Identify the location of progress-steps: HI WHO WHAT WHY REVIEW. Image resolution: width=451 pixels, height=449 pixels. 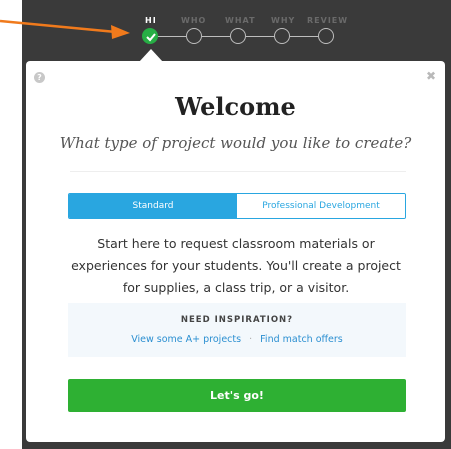
(240, 30).